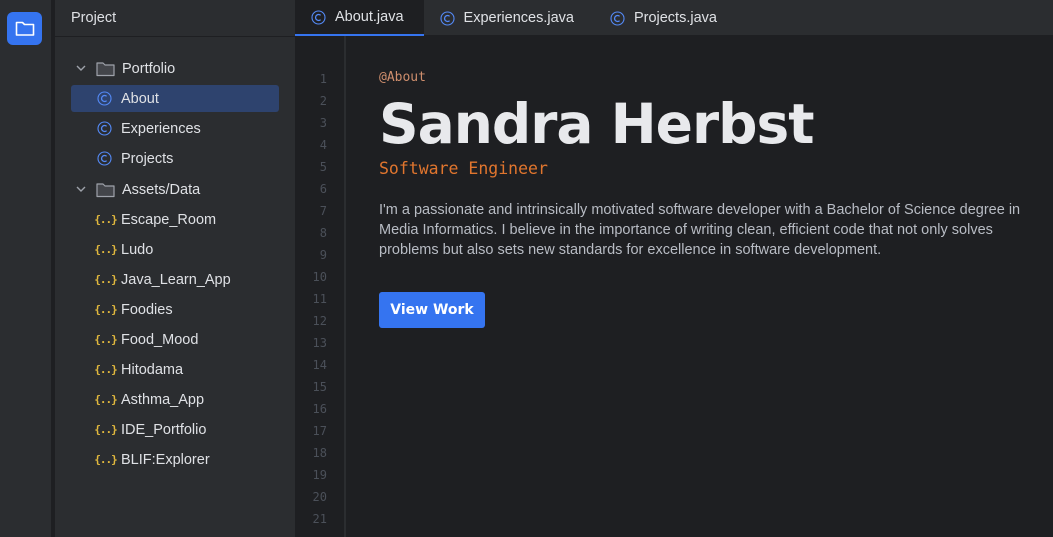  What do you see at coordinates (323, 189) in the screenshot?
I see `line-number: 6` at bounding box center [323, 189].